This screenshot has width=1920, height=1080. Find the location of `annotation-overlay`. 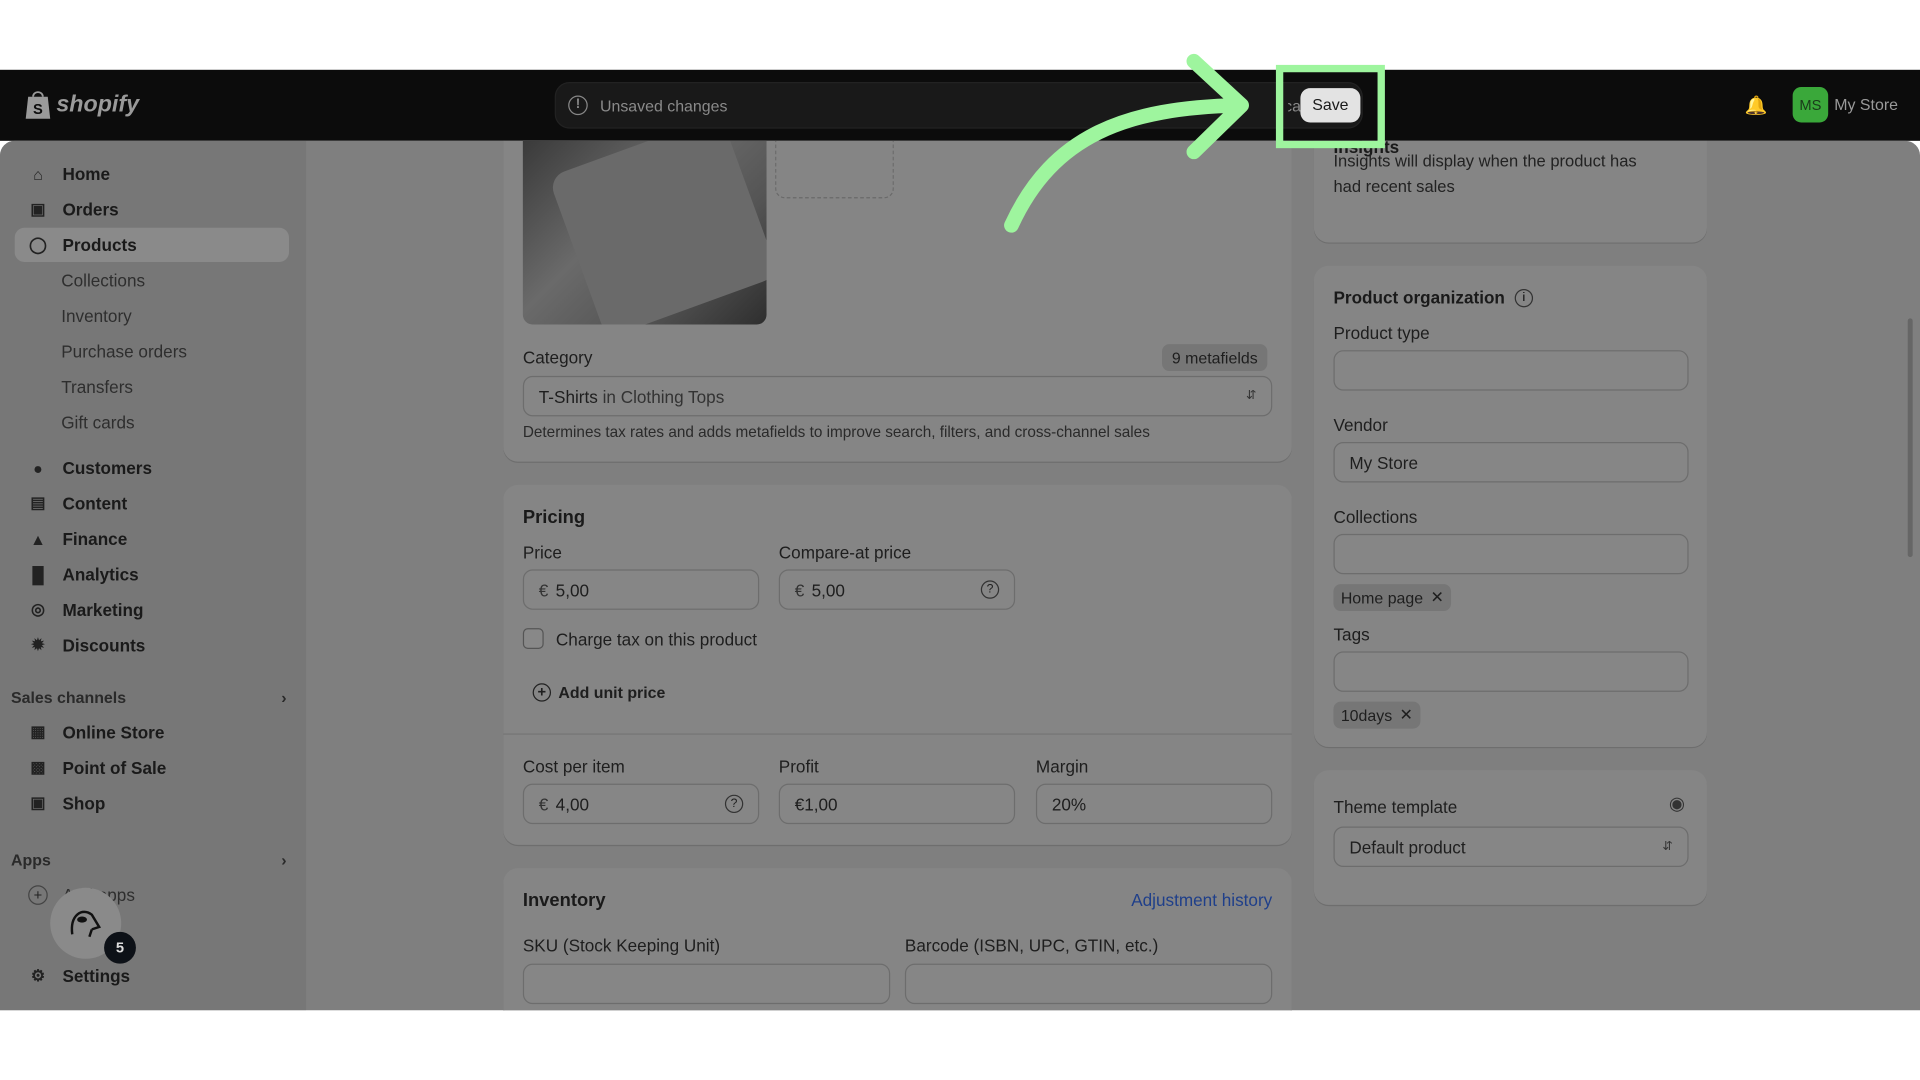

annotation-overlay is located at coordinates (1194, 143).